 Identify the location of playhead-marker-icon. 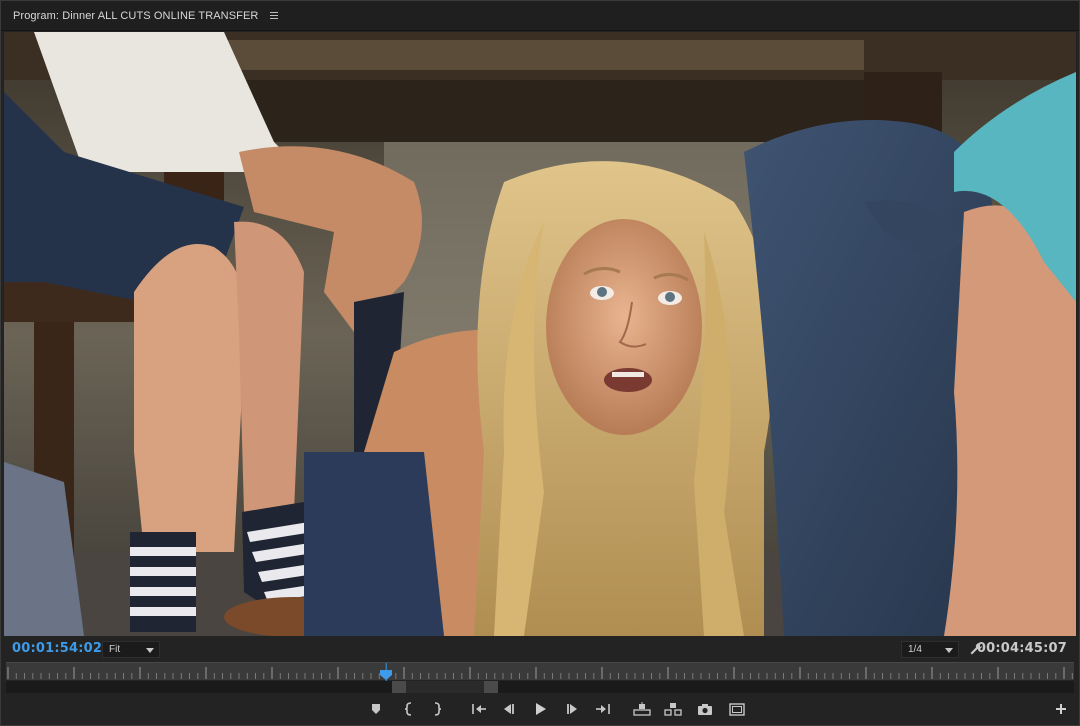
(386, 673).